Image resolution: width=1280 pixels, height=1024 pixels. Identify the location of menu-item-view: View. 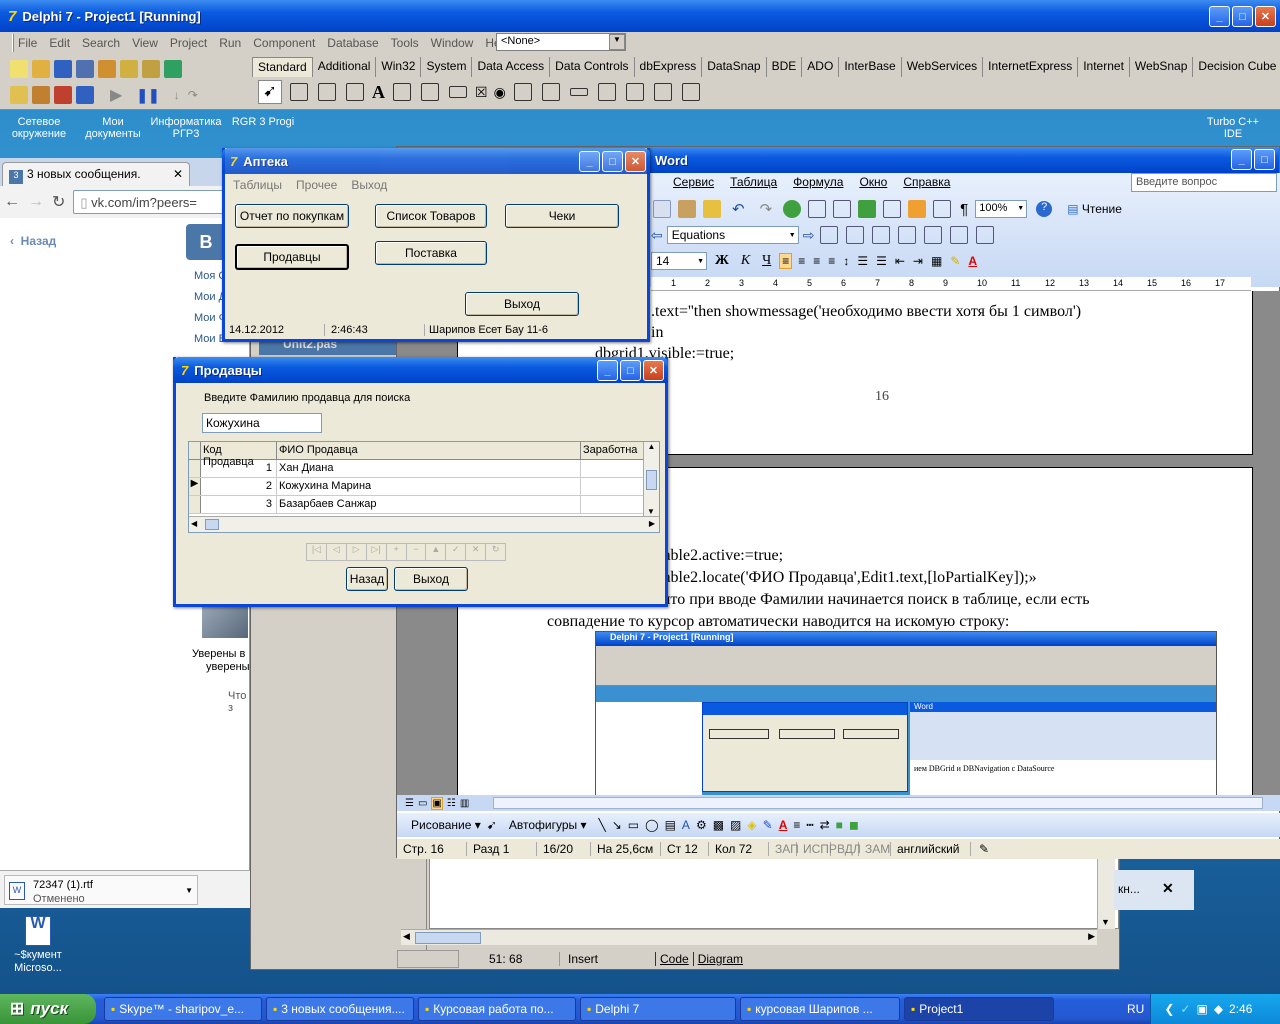
(145, 43).